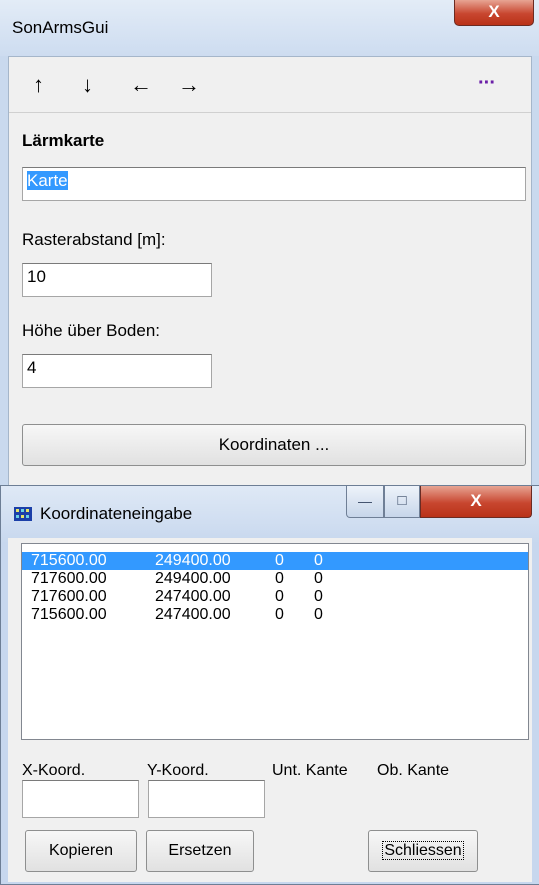 This screenshot has height=885, width=539. What do you see at coordinates (47, 180) in the screenshot?
I see `name-input-value: Karte` at bounding box center [47, 180].